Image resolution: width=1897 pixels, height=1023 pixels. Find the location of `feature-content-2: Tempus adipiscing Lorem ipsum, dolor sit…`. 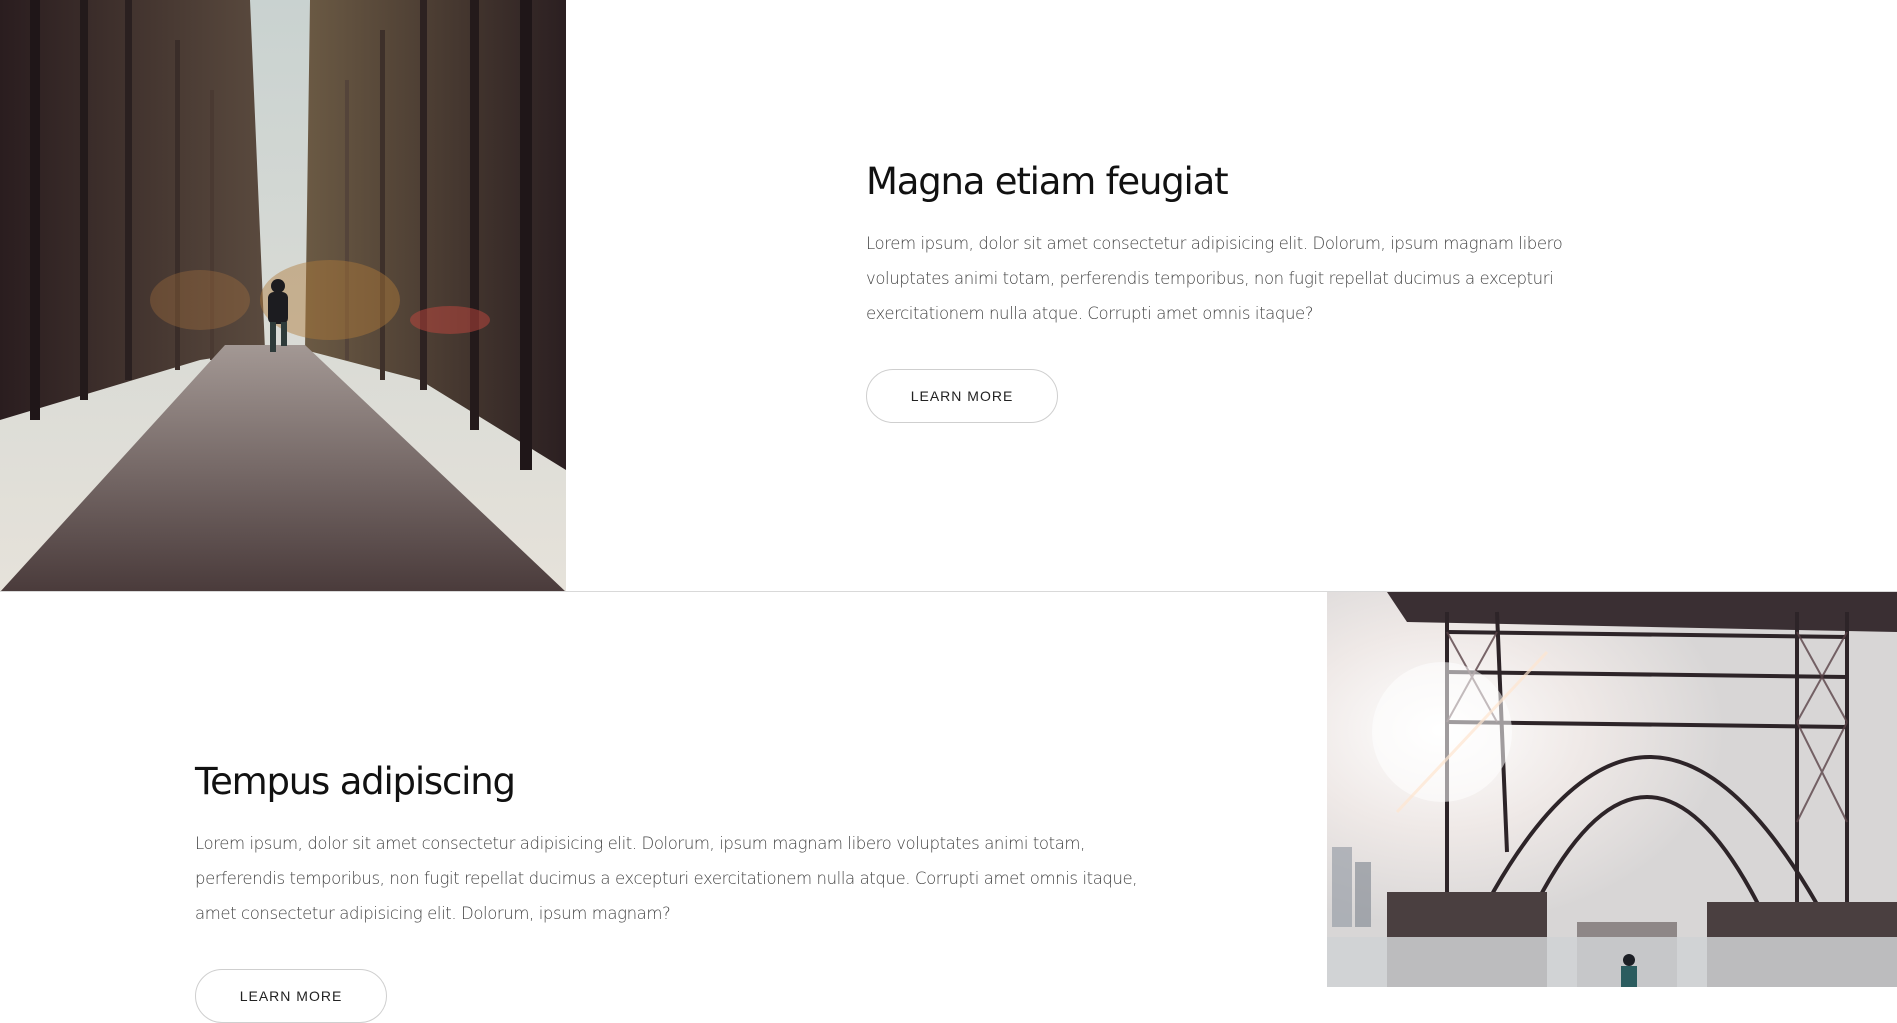

feature-content-2: Tempus adipiscing Lorem ipsum, dolor sit… is located at coordinates (675, 890).